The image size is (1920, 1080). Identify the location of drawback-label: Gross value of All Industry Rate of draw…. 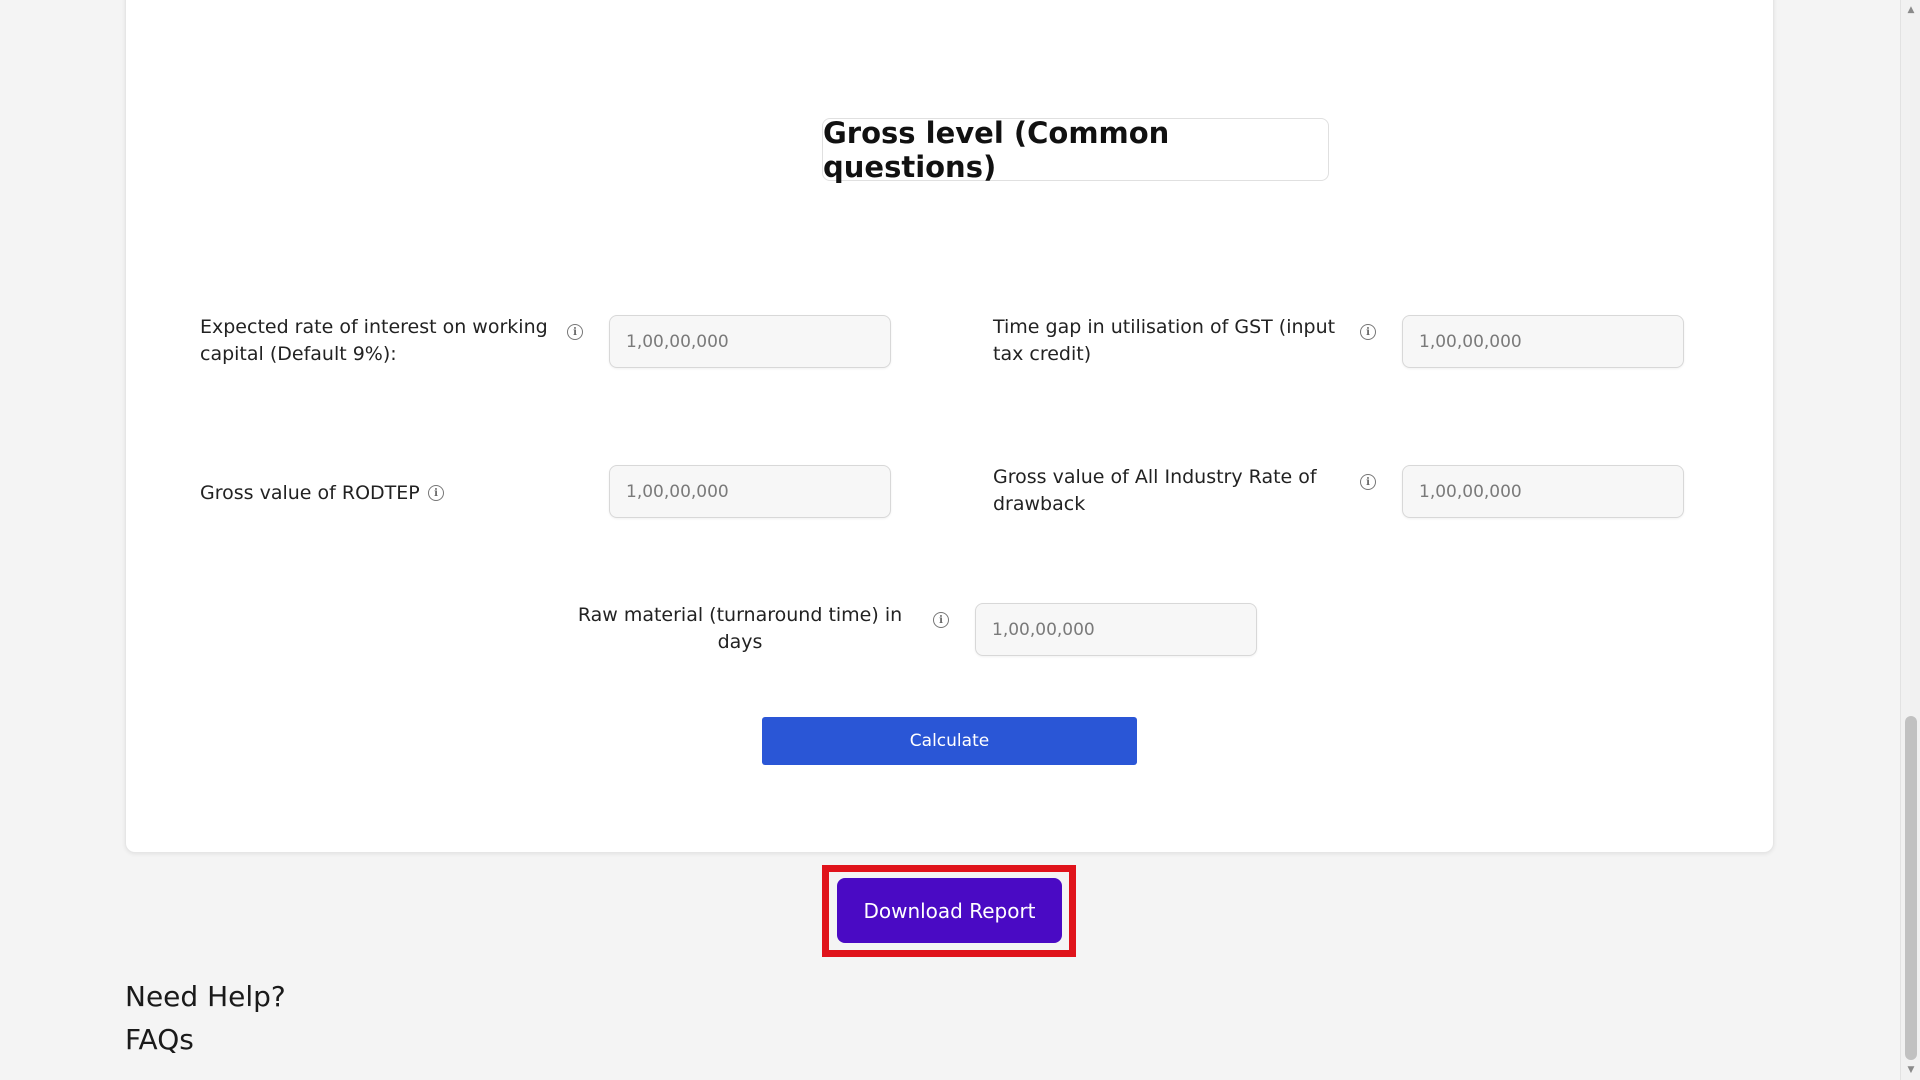
(1155, 490).